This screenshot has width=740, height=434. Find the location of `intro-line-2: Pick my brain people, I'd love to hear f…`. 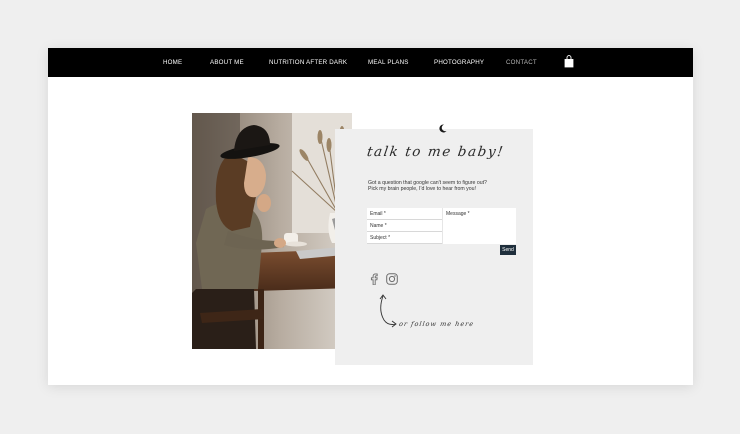

intro-line-2: Pick my brain people, I'd love to hear f… is located at coordinates (422, 189).